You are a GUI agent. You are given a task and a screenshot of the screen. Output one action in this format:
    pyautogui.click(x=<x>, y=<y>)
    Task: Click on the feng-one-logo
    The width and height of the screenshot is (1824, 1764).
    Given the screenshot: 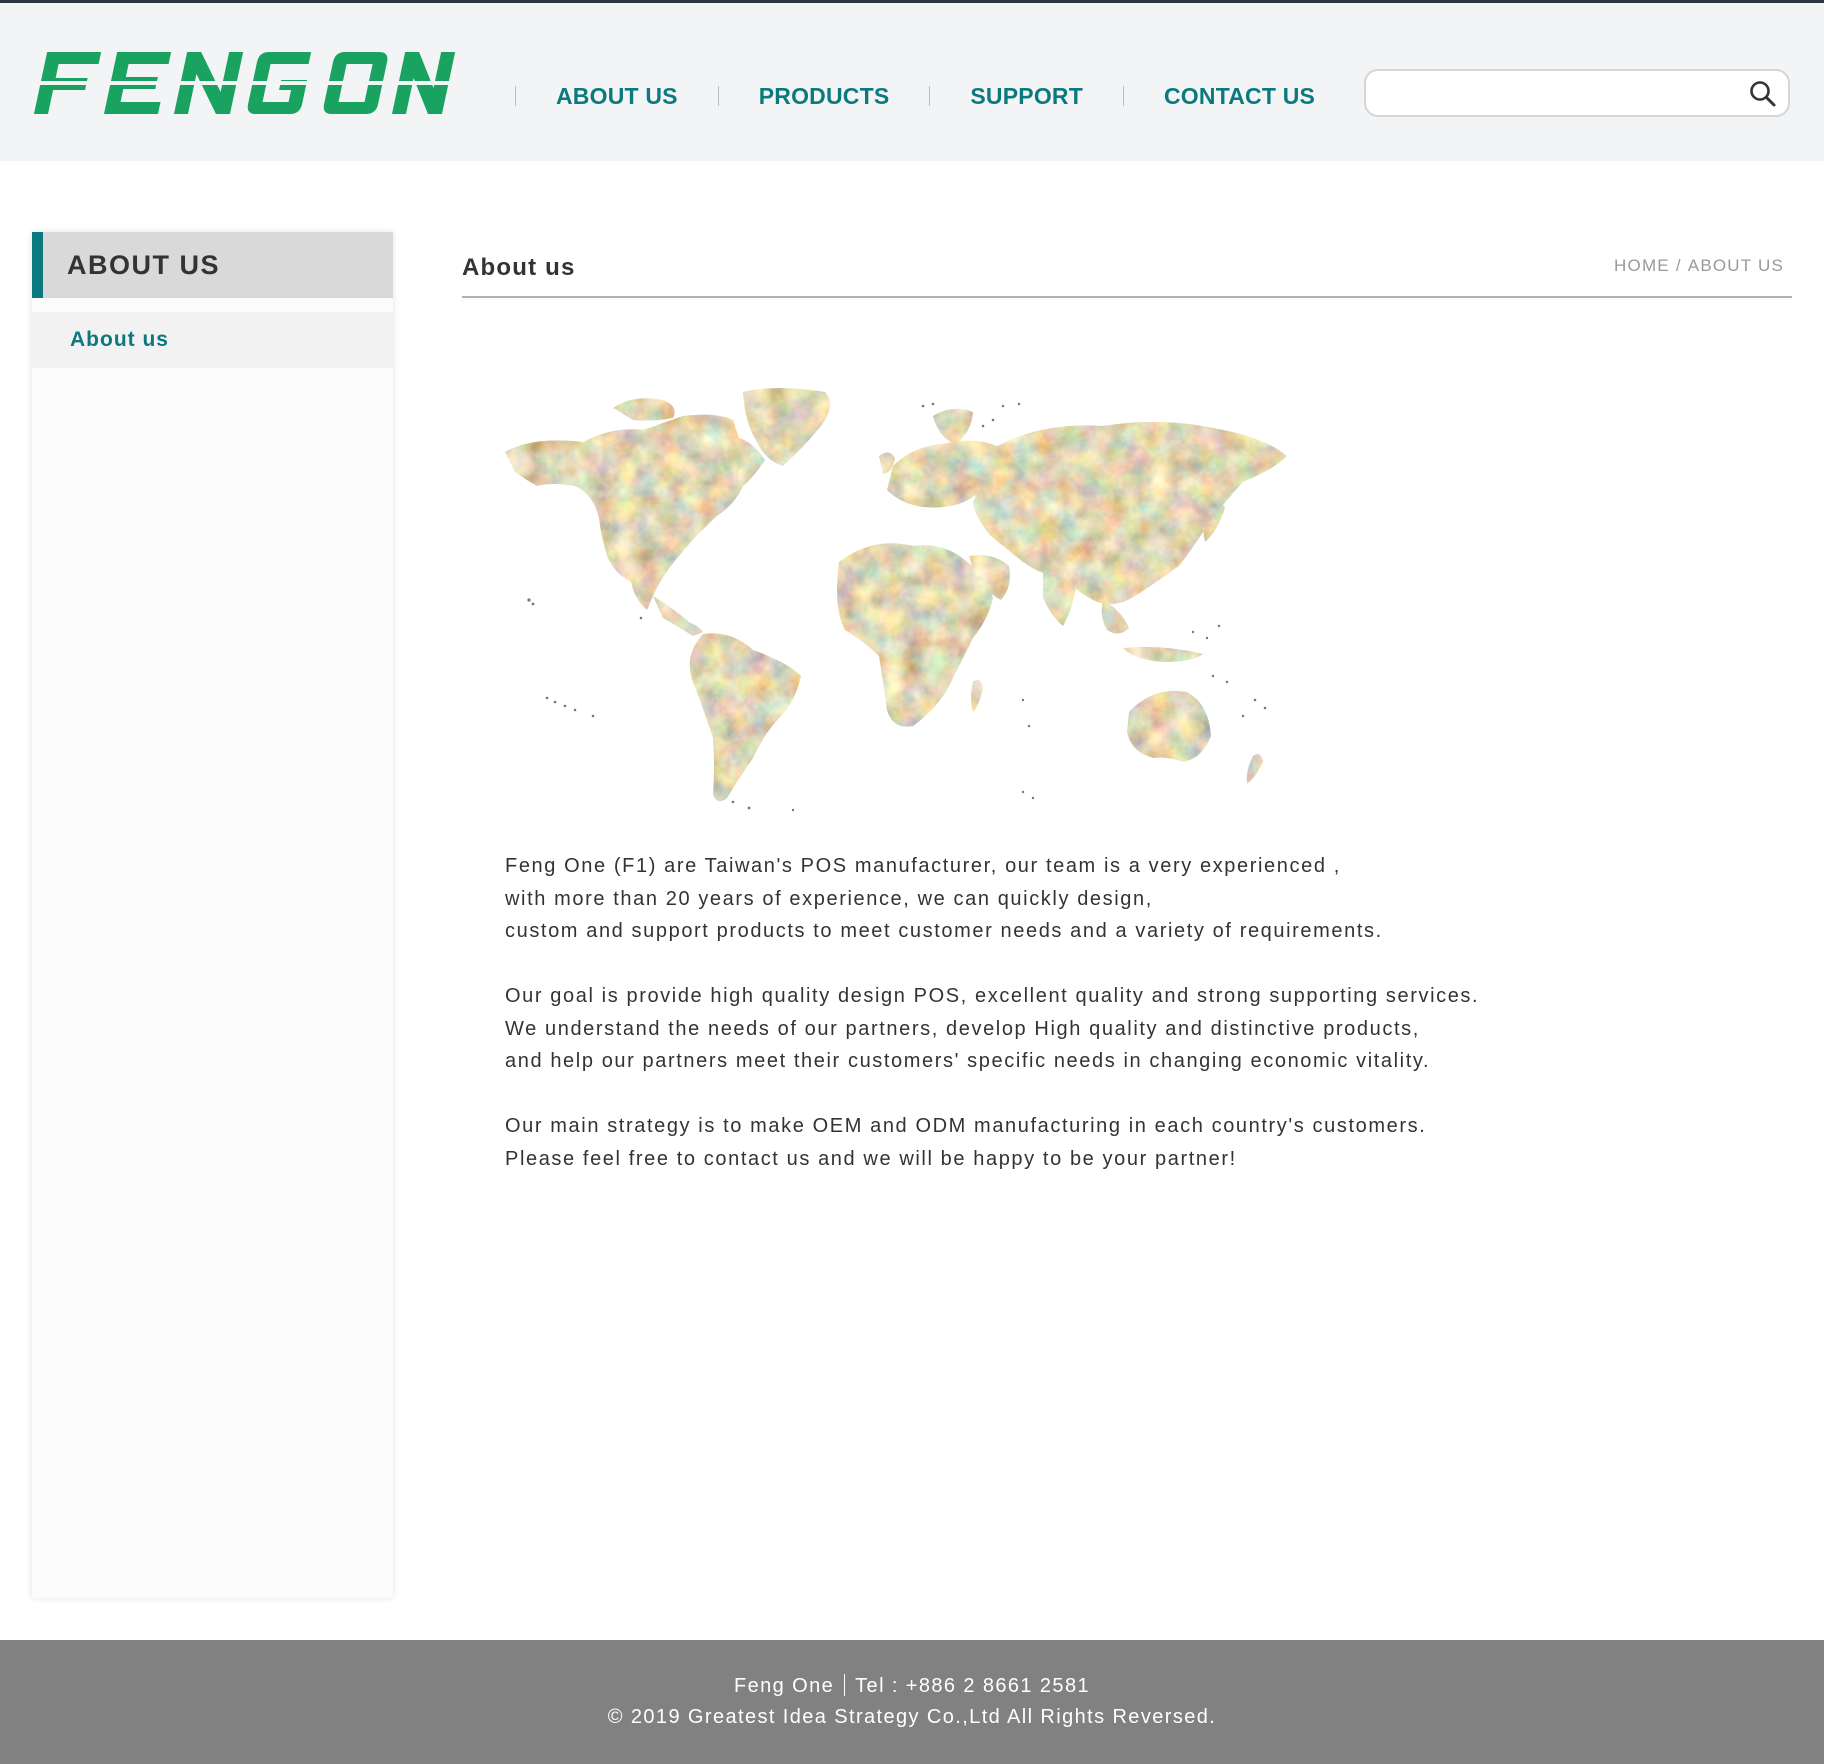 What is the action you would take?
    pyautogui.click(x=246, y=84)
    